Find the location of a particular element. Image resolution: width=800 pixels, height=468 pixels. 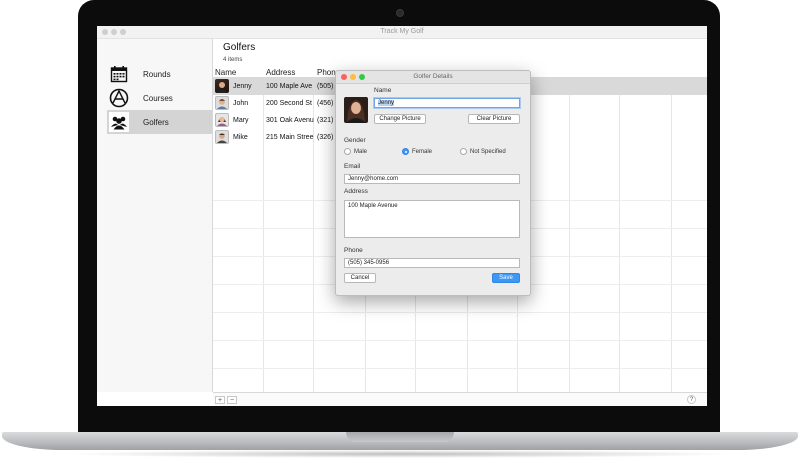

page-title: Golfers is located at coordinates (239, 47).